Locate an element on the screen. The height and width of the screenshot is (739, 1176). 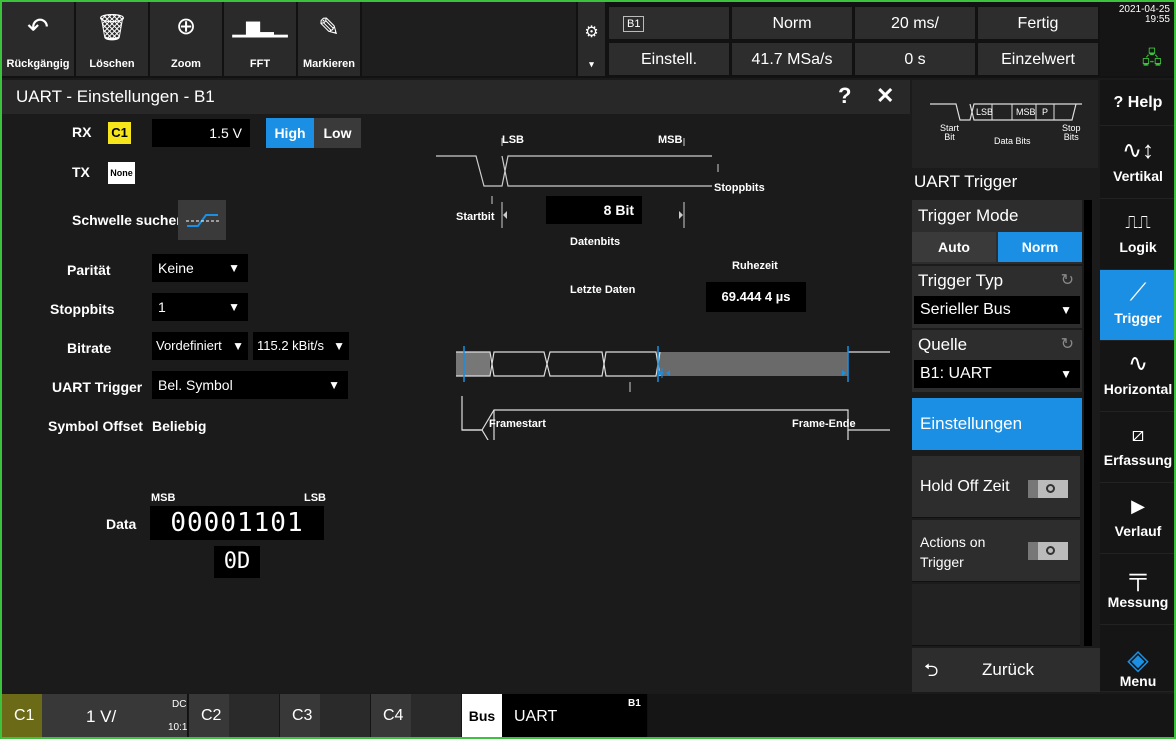
actions-toggle-row: Actions on Trigger is located at coordinates (996, 551).